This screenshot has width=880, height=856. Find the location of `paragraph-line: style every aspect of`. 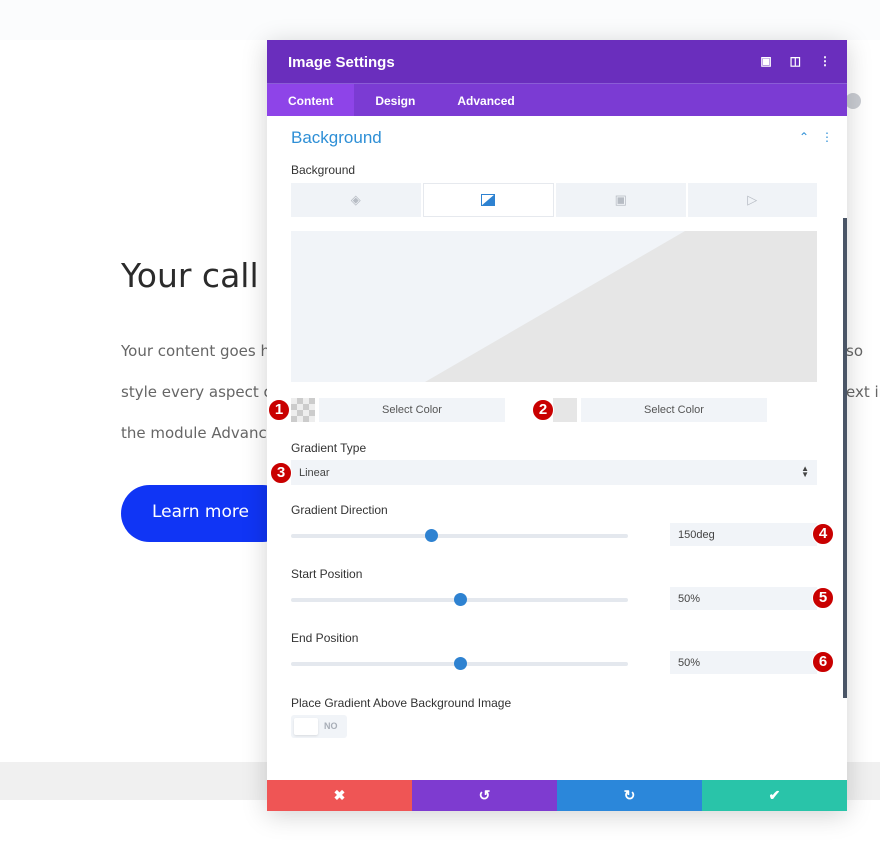

paragraph-line: style every aspect of is located at coordinates (199, 392).